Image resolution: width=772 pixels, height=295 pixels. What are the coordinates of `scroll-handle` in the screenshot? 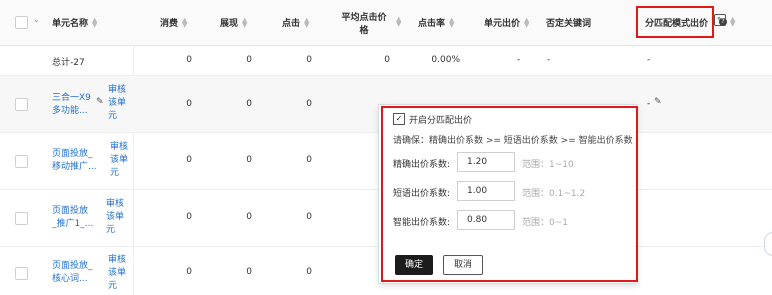 It's located at (768, 244).